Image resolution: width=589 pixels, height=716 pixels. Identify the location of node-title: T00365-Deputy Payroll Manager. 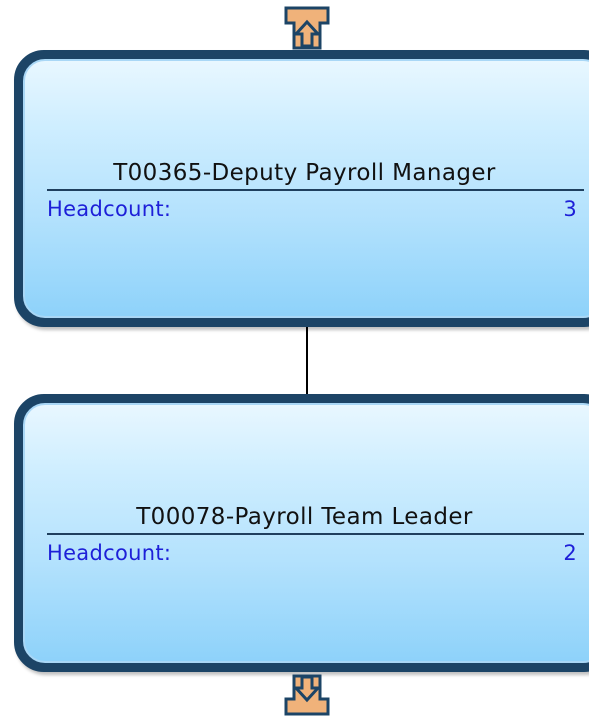
(304, 173).